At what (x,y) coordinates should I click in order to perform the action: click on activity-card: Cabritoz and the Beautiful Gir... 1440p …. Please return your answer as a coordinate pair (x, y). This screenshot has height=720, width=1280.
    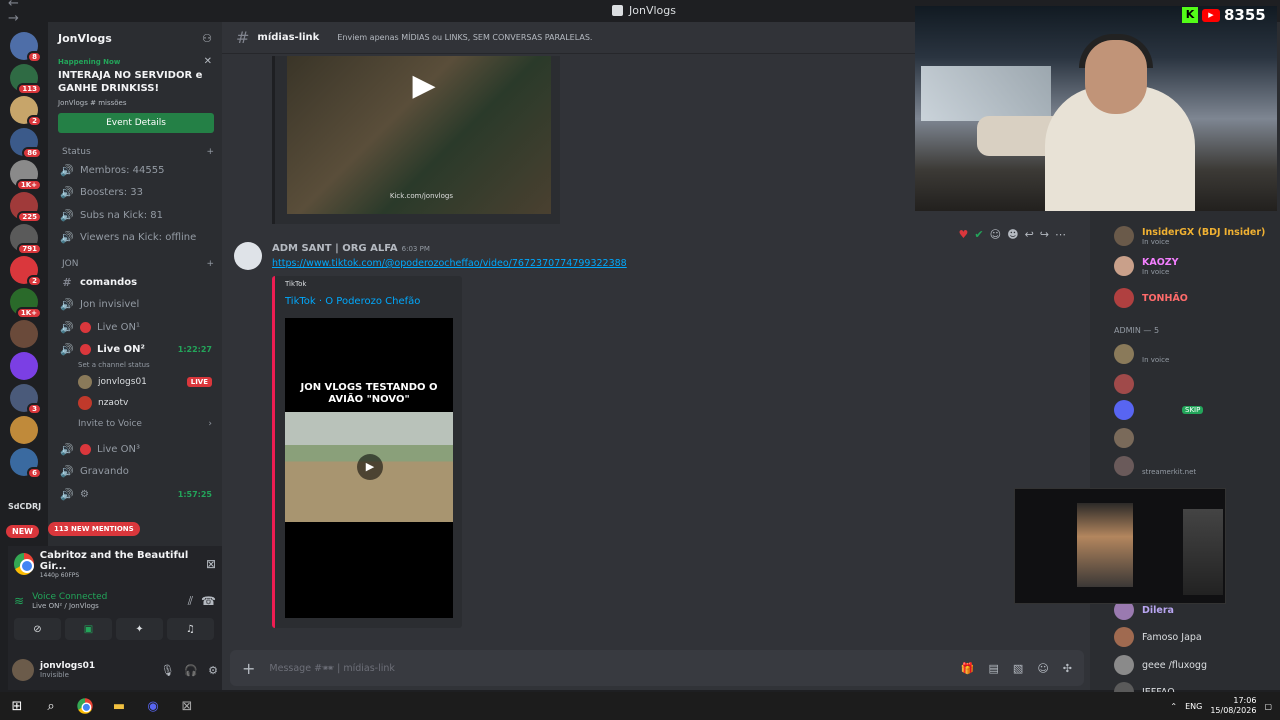
    Looking at the image, I should click on (115, 564).